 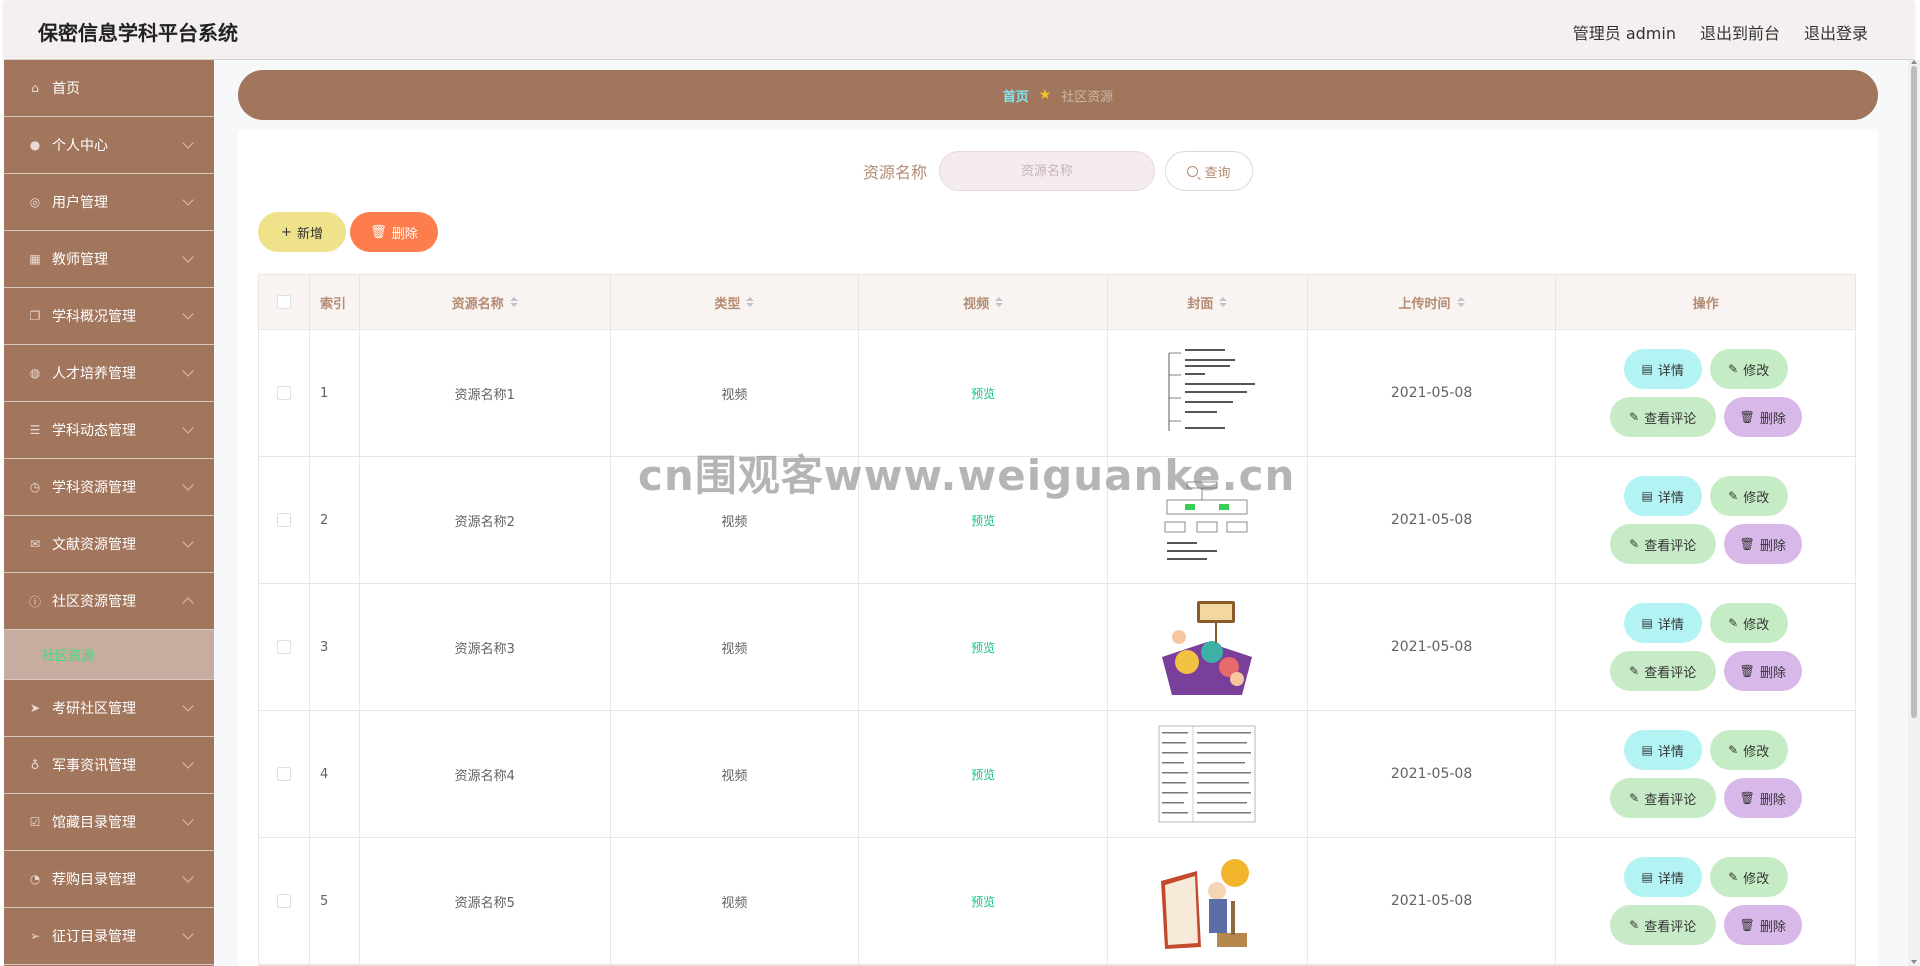 I want to click on sidebar-item-discipline-resources: ◷ 学科资源管理, so click(x=109, y=487).